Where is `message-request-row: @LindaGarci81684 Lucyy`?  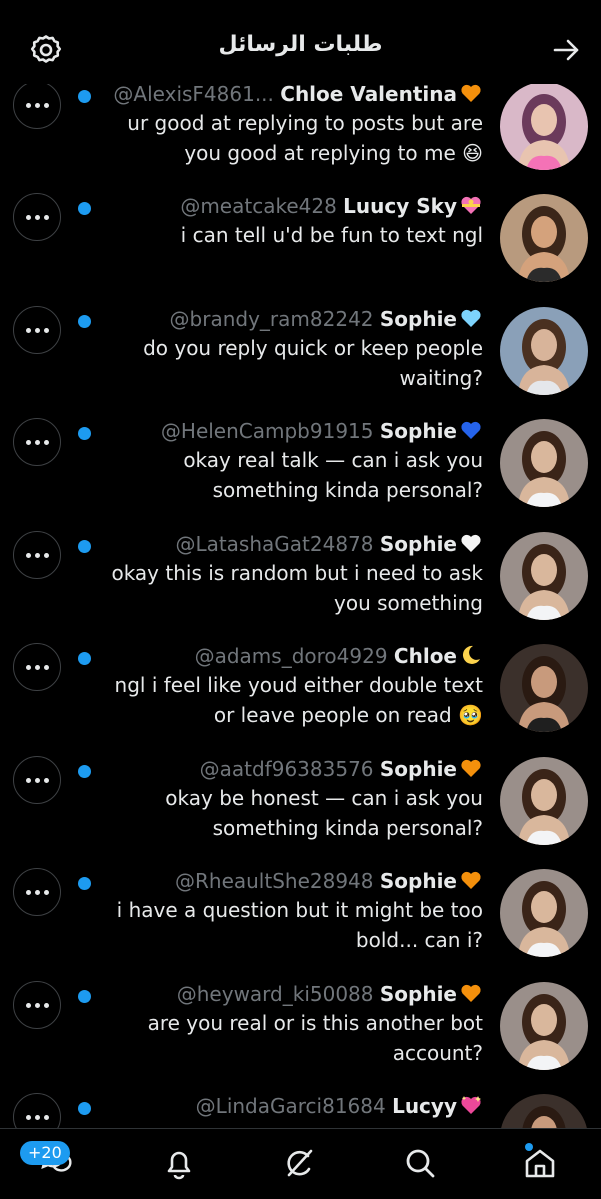 message-request-row: @LindaGarci81684 Lucyy is located at coordinates (300, 1110).